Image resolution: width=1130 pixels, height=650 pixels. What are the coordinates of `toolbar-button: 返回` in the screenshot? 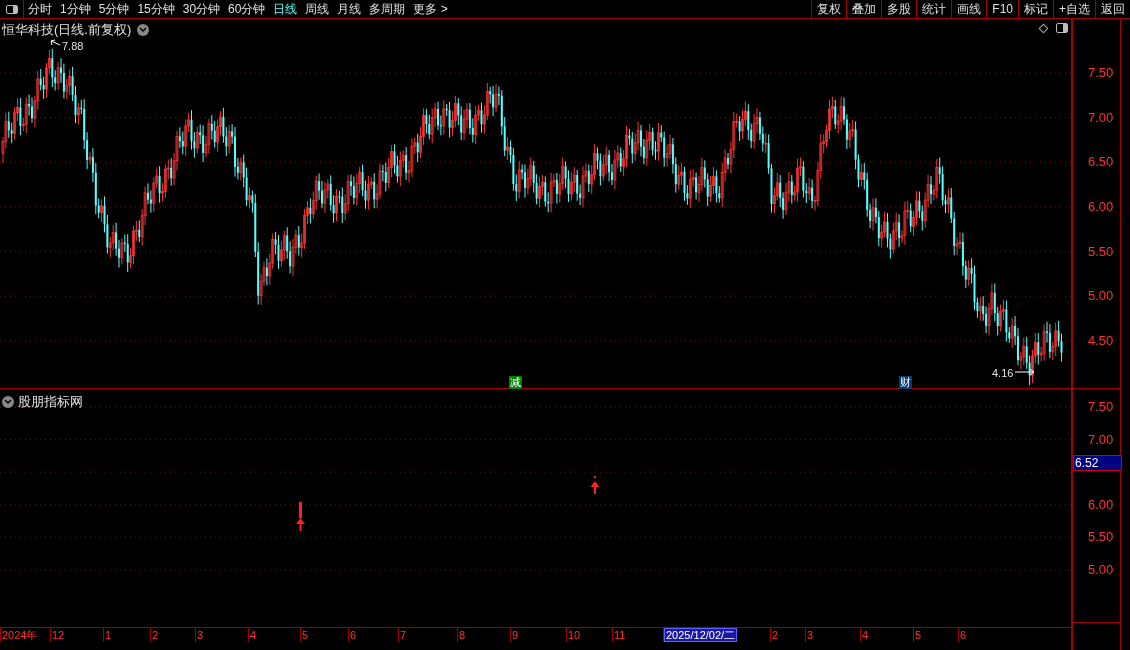 It's located at (1112, 9).